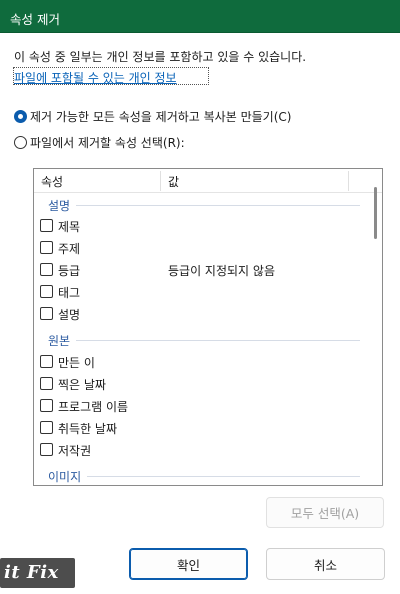  I want to click on option-select-properties-label: 파일에서 제거할 속성 선택(R):, so click(107, 143).